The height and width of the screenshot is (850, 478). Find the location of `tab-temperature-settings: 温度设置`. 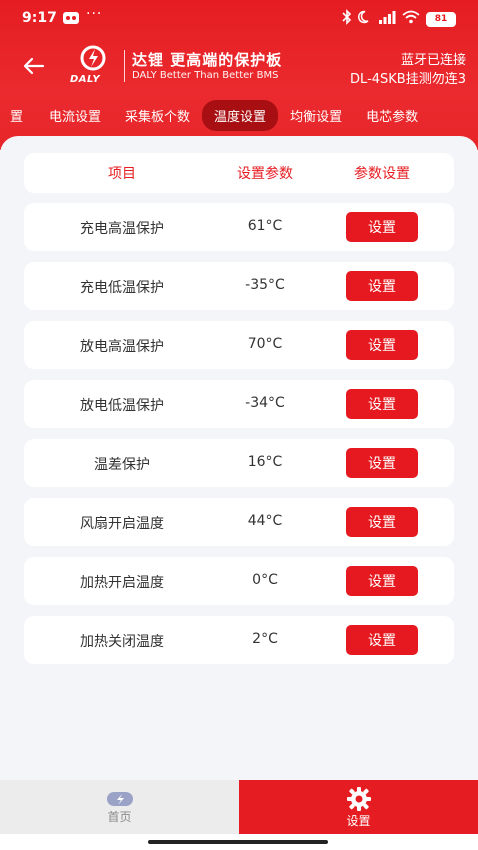

tab-temperature-settings: 温度设置 is located at coordinates (240, 115).